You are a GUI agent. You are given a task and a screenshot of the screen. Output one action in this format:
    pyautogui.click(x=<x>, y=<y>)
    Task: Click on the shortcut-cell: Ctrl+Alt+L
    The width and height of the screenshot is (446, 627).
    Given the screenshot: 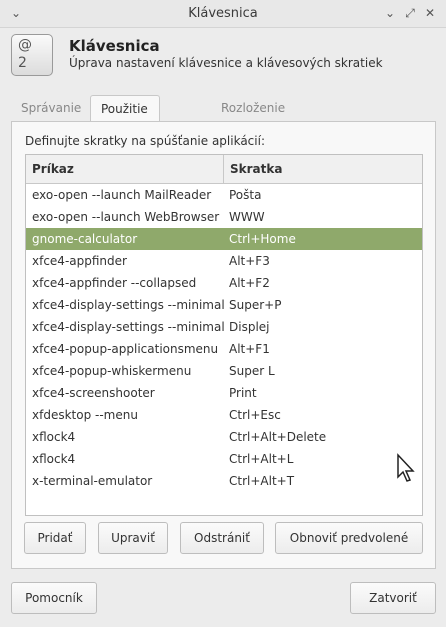 What is the action you would take?
    pyautogui.click(x=261, y=459)
    